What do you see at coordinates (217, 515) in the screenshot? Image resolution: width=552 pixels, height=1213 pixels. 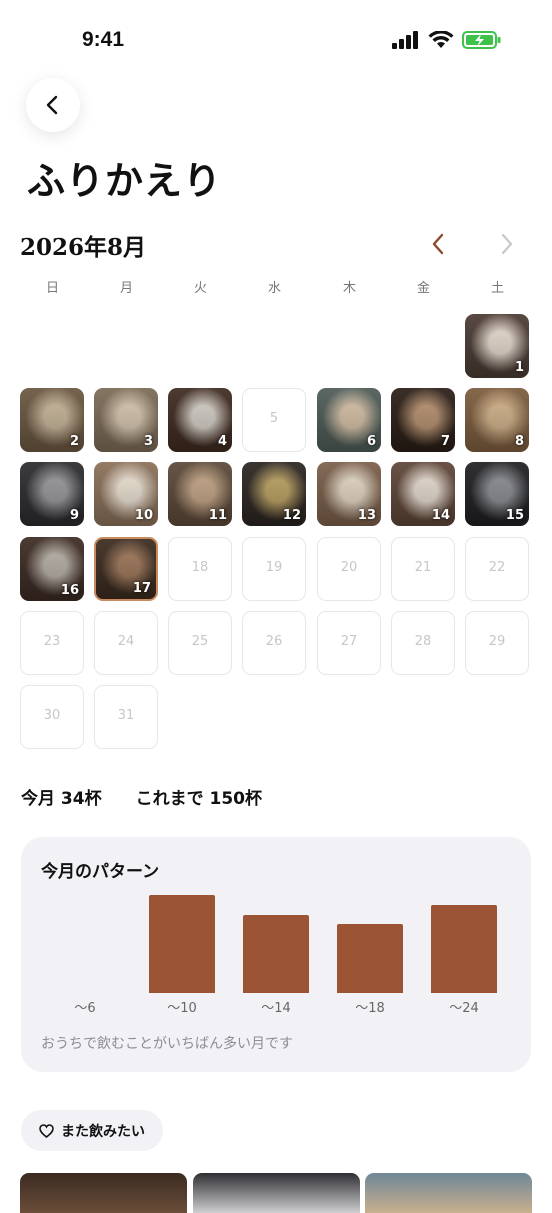 I see `calendar-day-number: 11` at bounding box center [217, 515].